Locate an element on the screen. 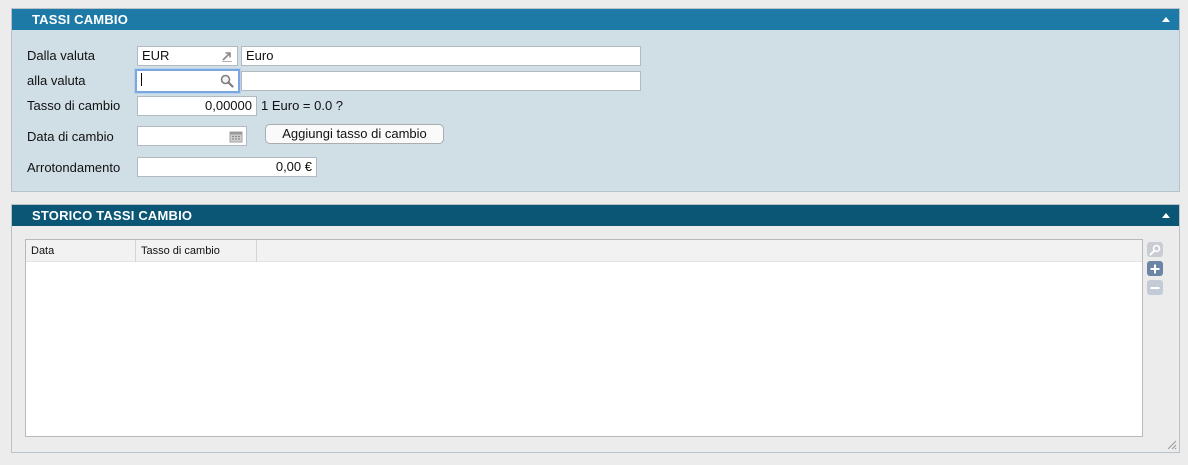 The height and width of the screenshot is (465, 1188). remove-row-button is located at coordinates (1155, 287).